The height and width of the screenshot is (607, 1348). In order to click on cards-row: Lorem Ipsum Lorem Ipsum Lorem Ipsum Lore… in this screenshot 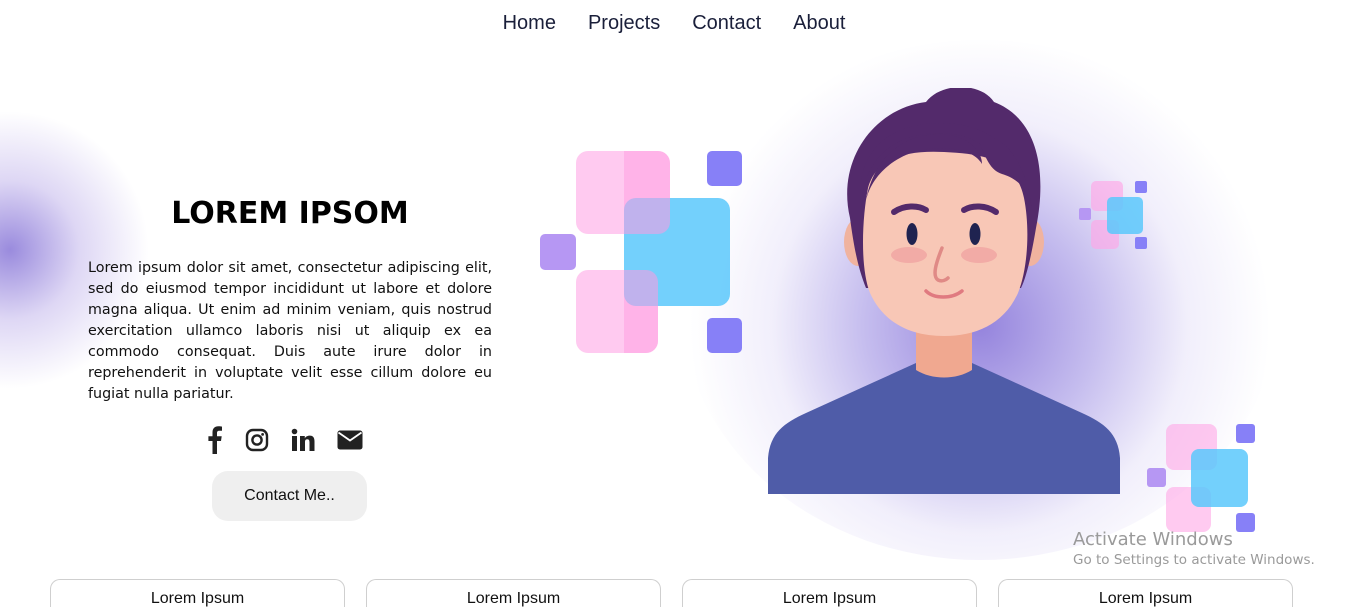, I will do `click(671, 593)`.